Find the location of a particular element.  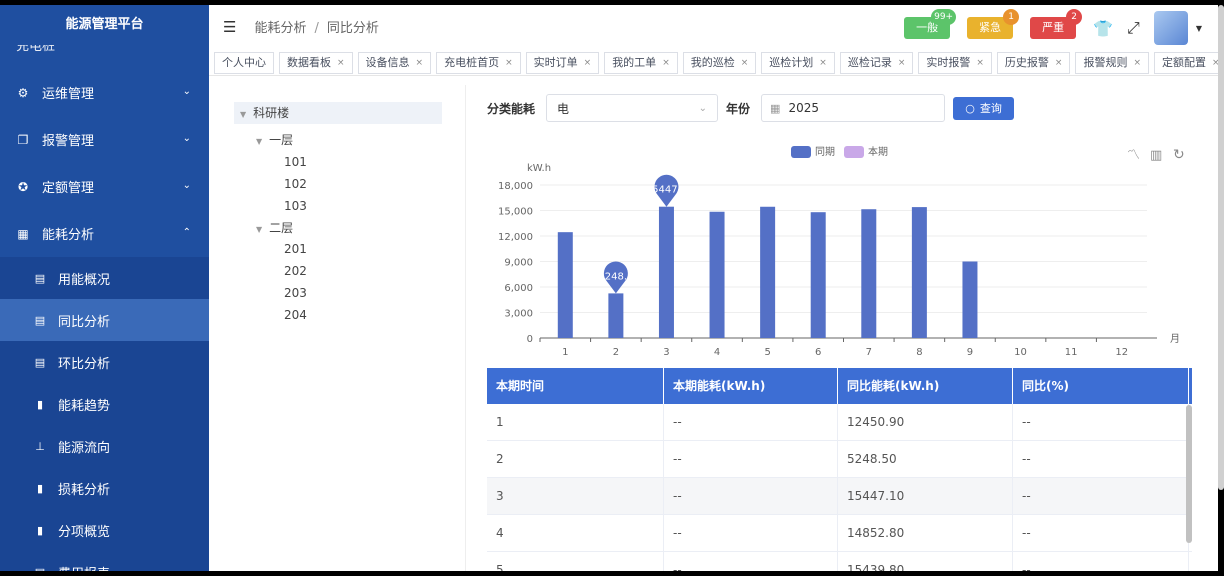

sidebar-item-label: 损耗分析 is located at coordinates (84, 490).